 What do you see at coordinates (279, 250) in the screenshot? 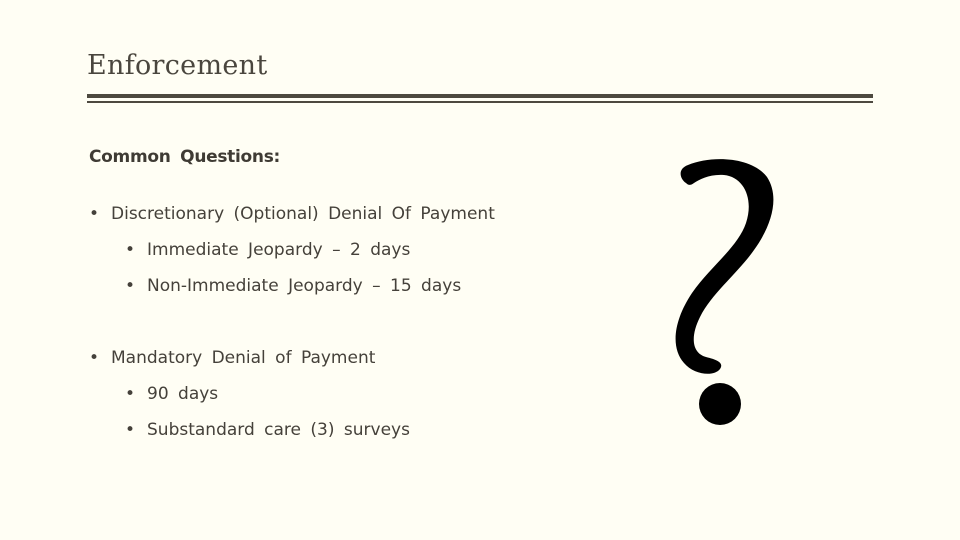
I see `bullet-text: Immediate Jeopardy – 2 days` at bounding box center [279, 250].